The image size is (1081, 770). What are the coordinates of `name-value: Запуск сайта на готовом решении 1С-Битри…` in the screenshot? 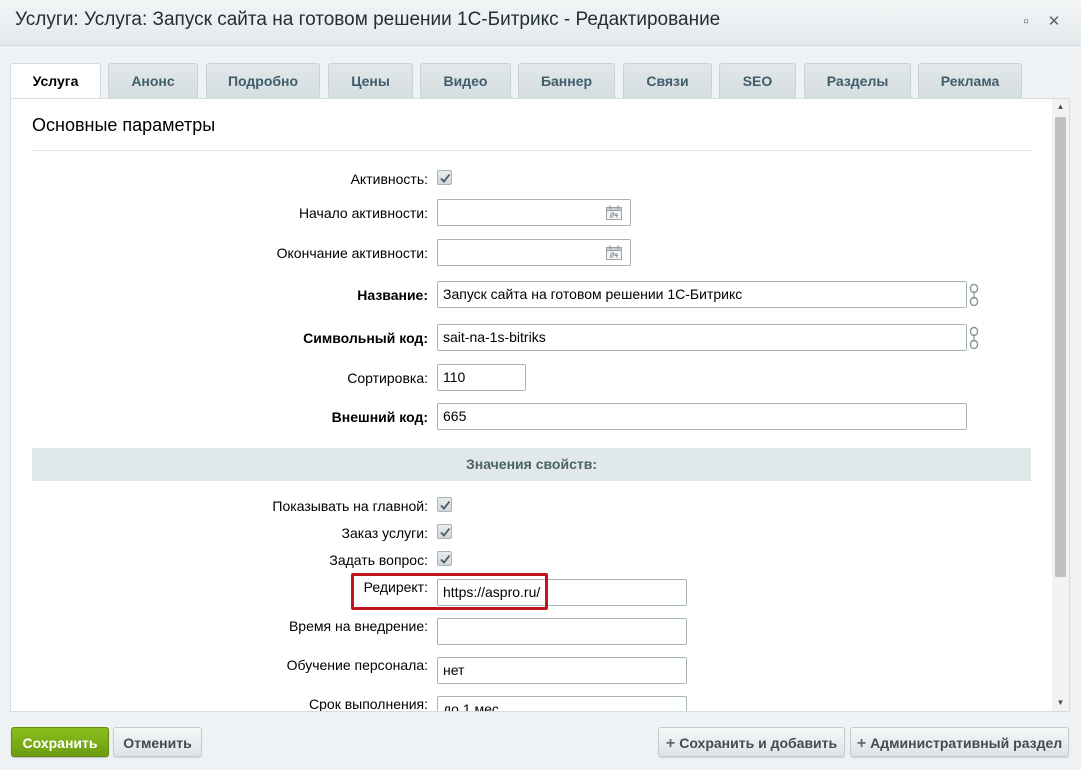 It's located at (593, 294).